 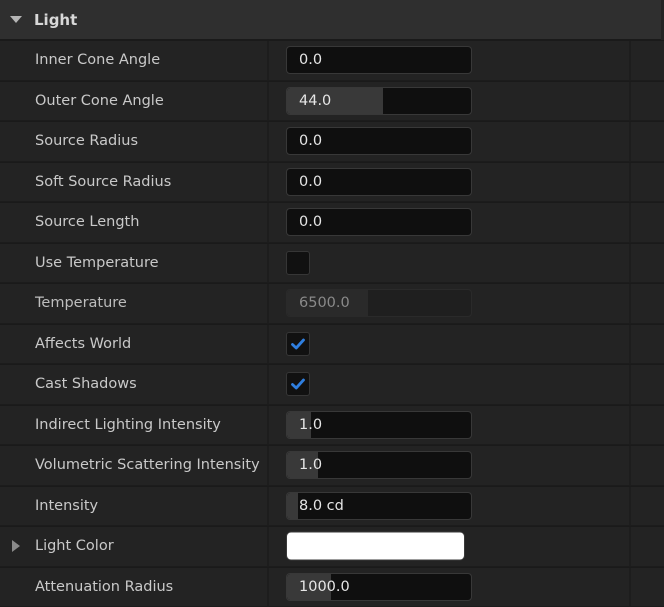 I want to click on property-row-affects-world: Affects World, so click(x=332, y=343).